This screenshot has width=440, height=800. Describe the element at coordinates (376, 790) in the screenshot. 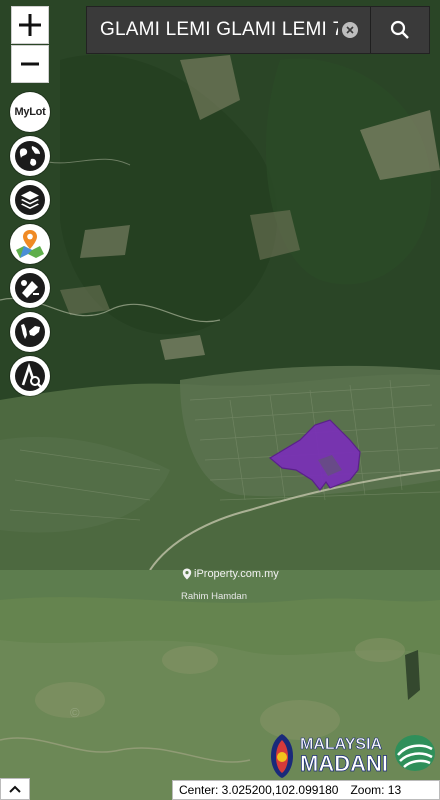

I see `zoom-level: Zoom: 13` at that location.